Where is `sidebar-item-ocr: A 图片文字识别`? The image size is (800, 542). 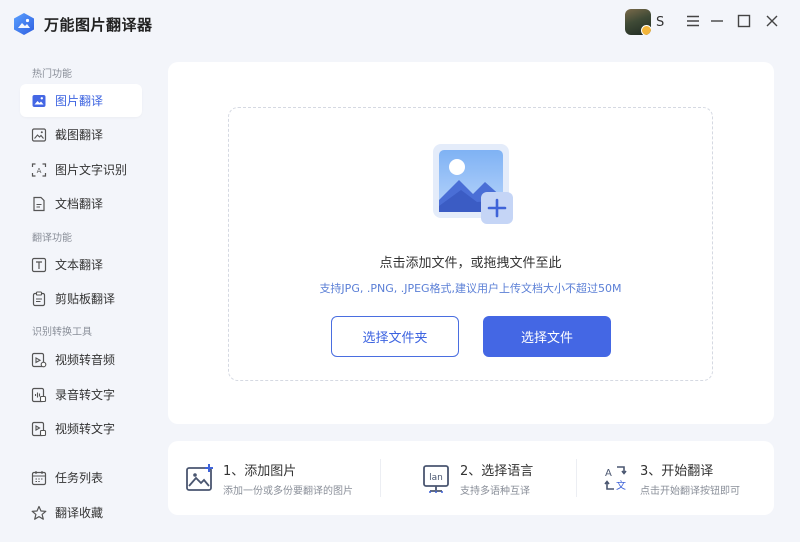
sidebar-item-ocr: A 图片文字识别 is located at coordinates (81, 169).